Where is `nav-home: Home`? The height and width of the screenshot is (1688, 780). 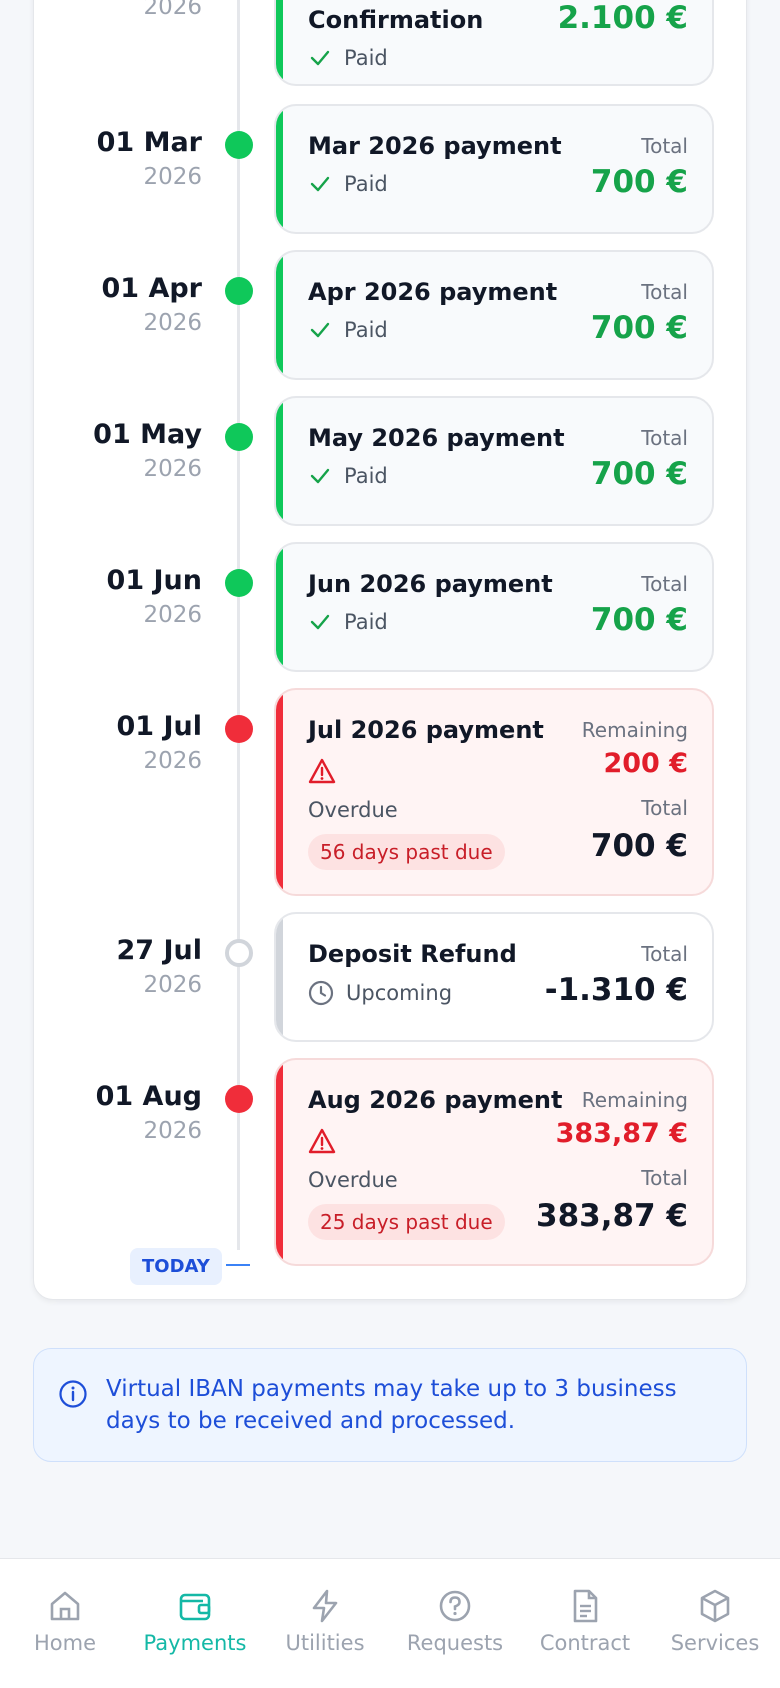 nav-home: Home is located at coordinates (65, 1623).